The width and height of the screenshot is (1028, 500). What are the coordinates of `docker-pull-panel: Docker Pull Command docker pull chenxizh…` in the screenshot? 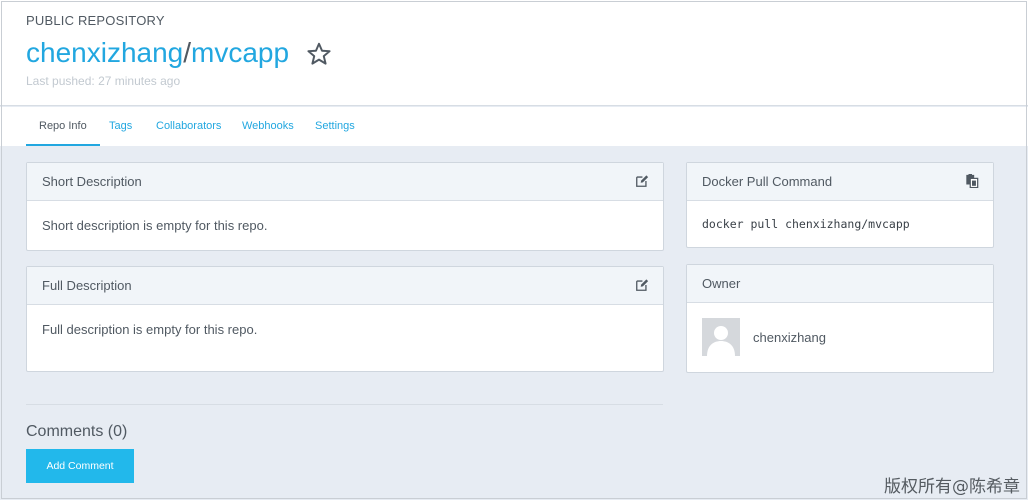 It's located at (840, 205).